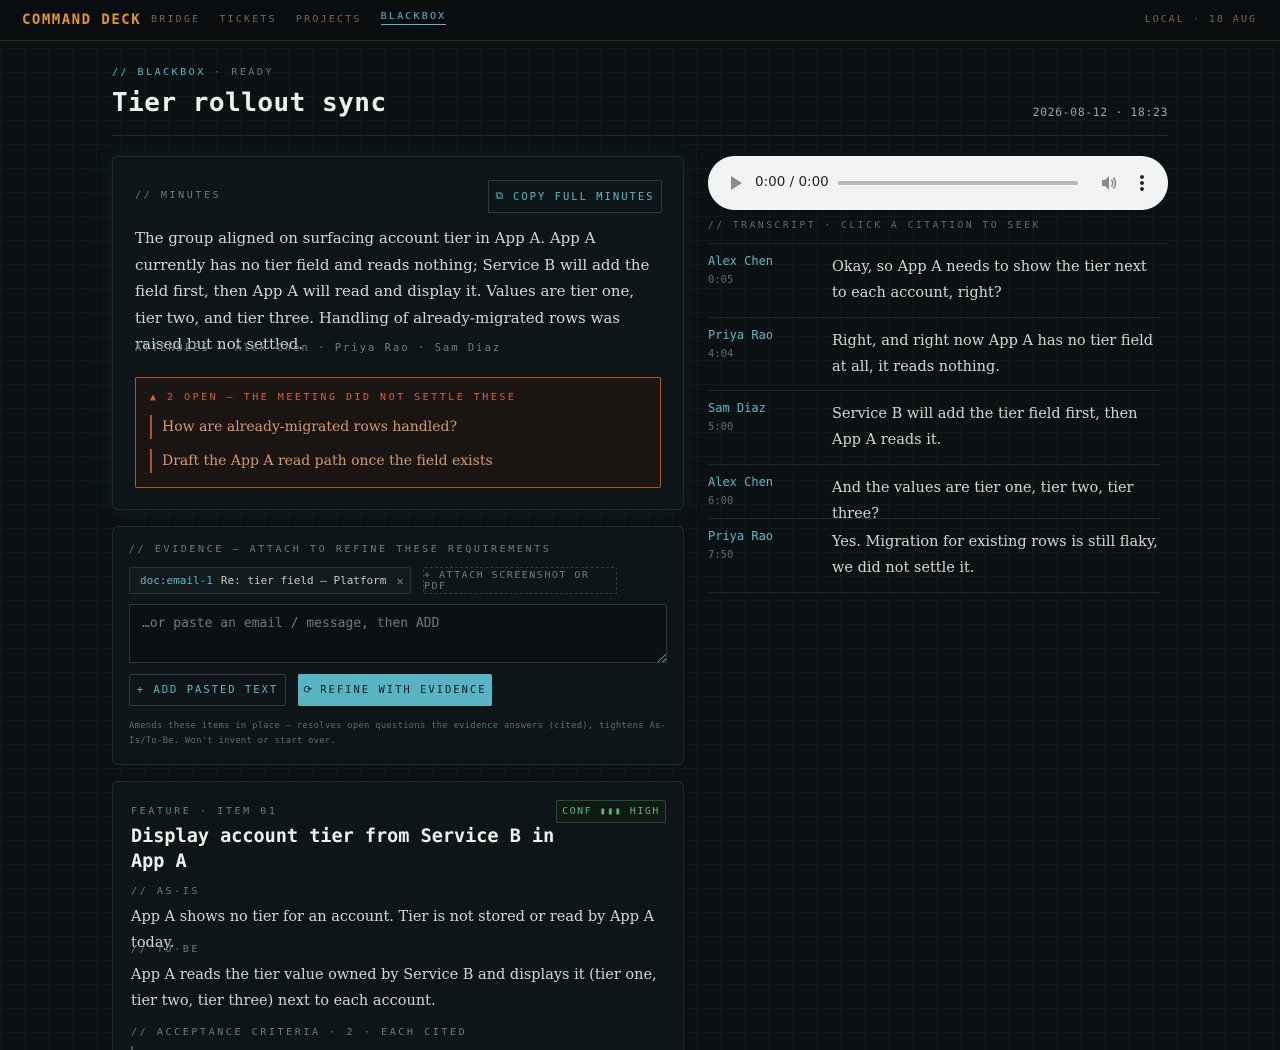 This screenshot has height=1050, width=1280. Describe the element at coordinates (399, 581) in the screenshot. I see `close-icon: ✕` at that location.